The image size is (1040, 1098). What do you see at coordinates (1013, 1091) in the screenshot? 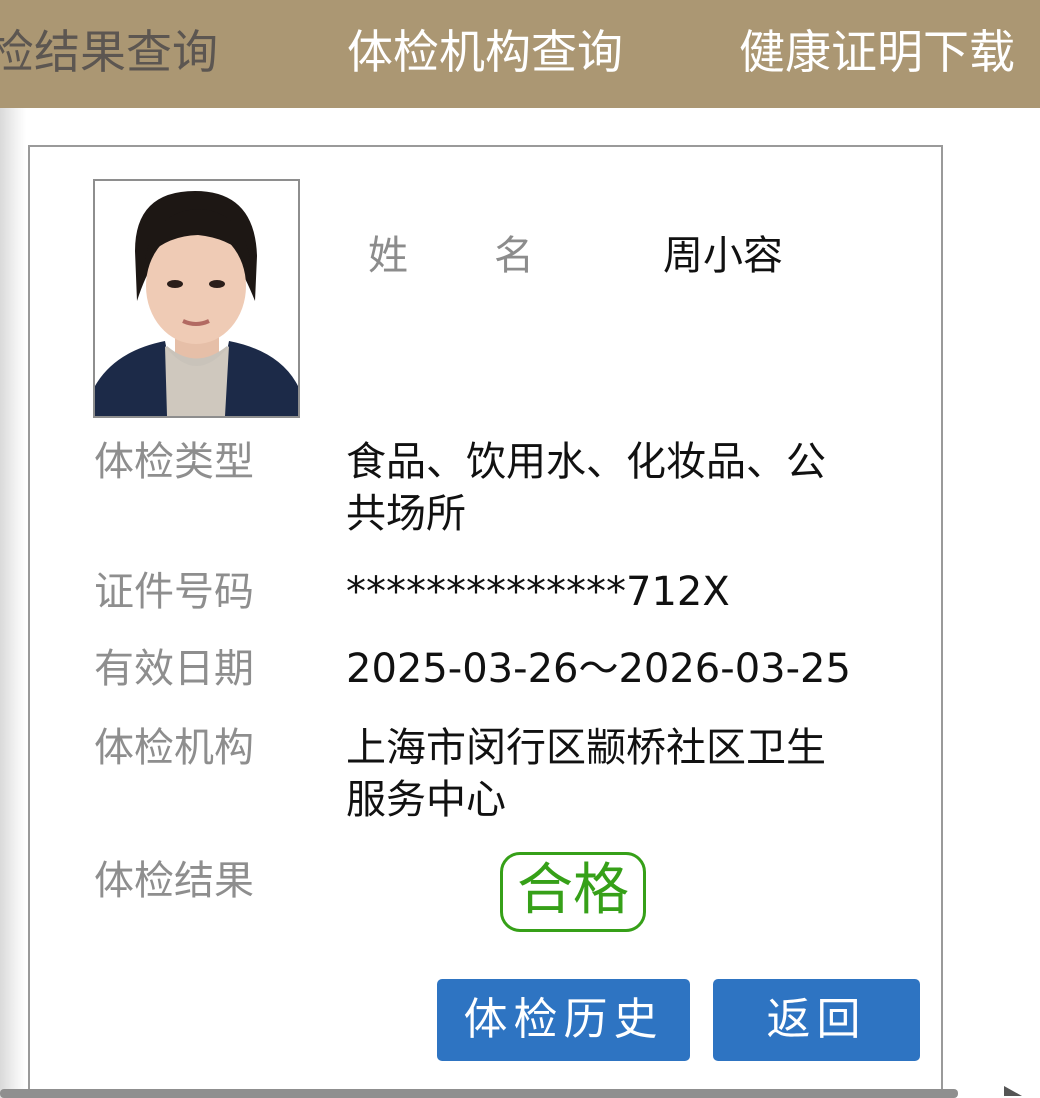
I see `scroll-right-icon` at bounding box center [1013, 1091].